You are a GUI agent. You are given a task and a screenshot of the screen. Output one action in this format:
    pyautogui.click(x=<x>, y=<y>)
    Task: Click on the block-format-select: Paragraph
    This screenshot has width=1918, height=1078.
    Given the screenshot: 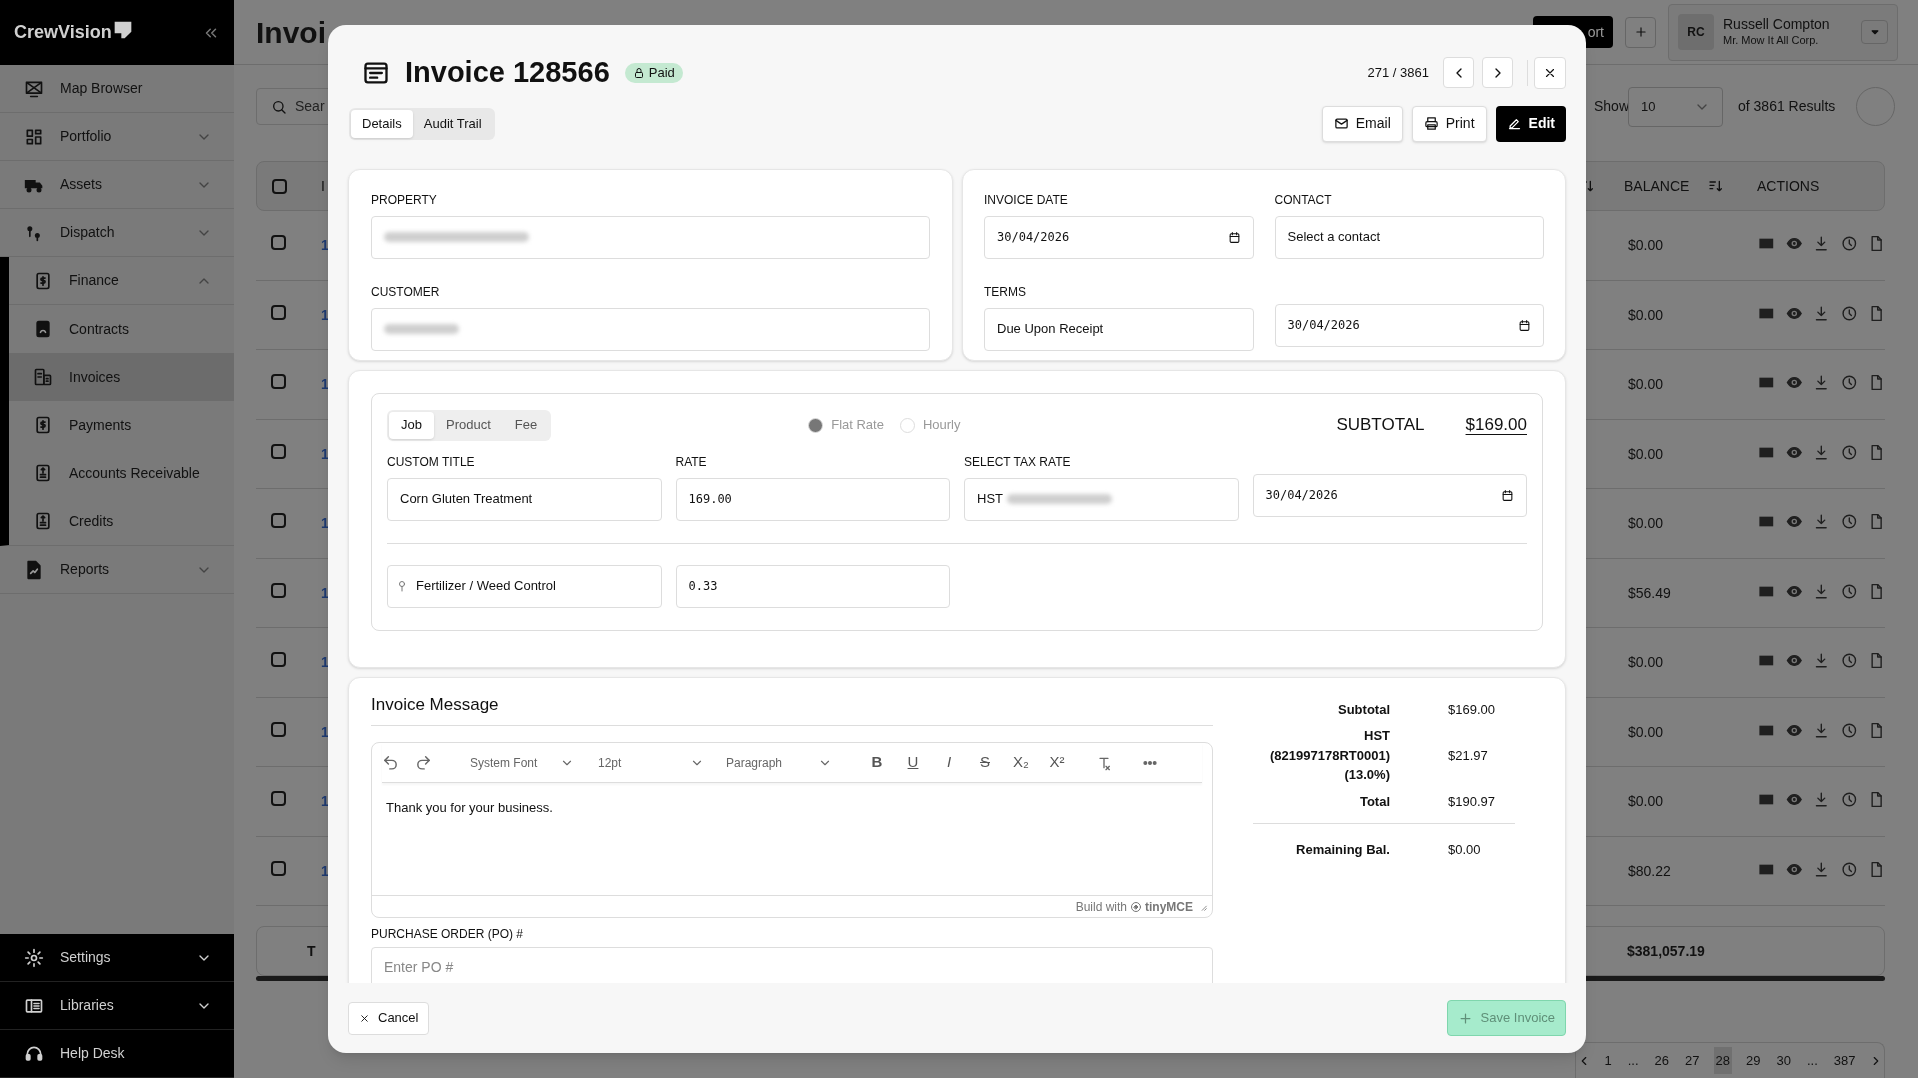 What is the action you would take?
    pyautogui.click(x=779, y=762)
    